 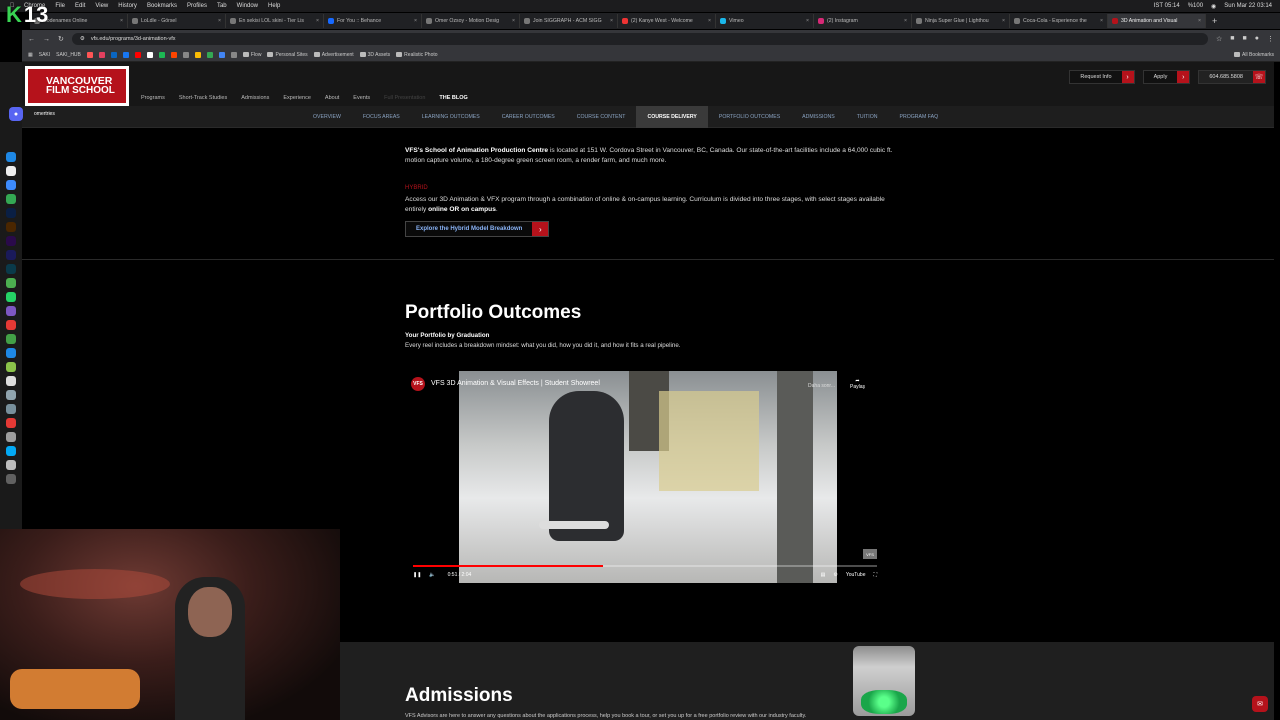 What do you see at coordinates (287, 55) in the screenshot?
I see `bookmark-folder-personal-sites: Personal Sites` at bounding box center [287, 55].